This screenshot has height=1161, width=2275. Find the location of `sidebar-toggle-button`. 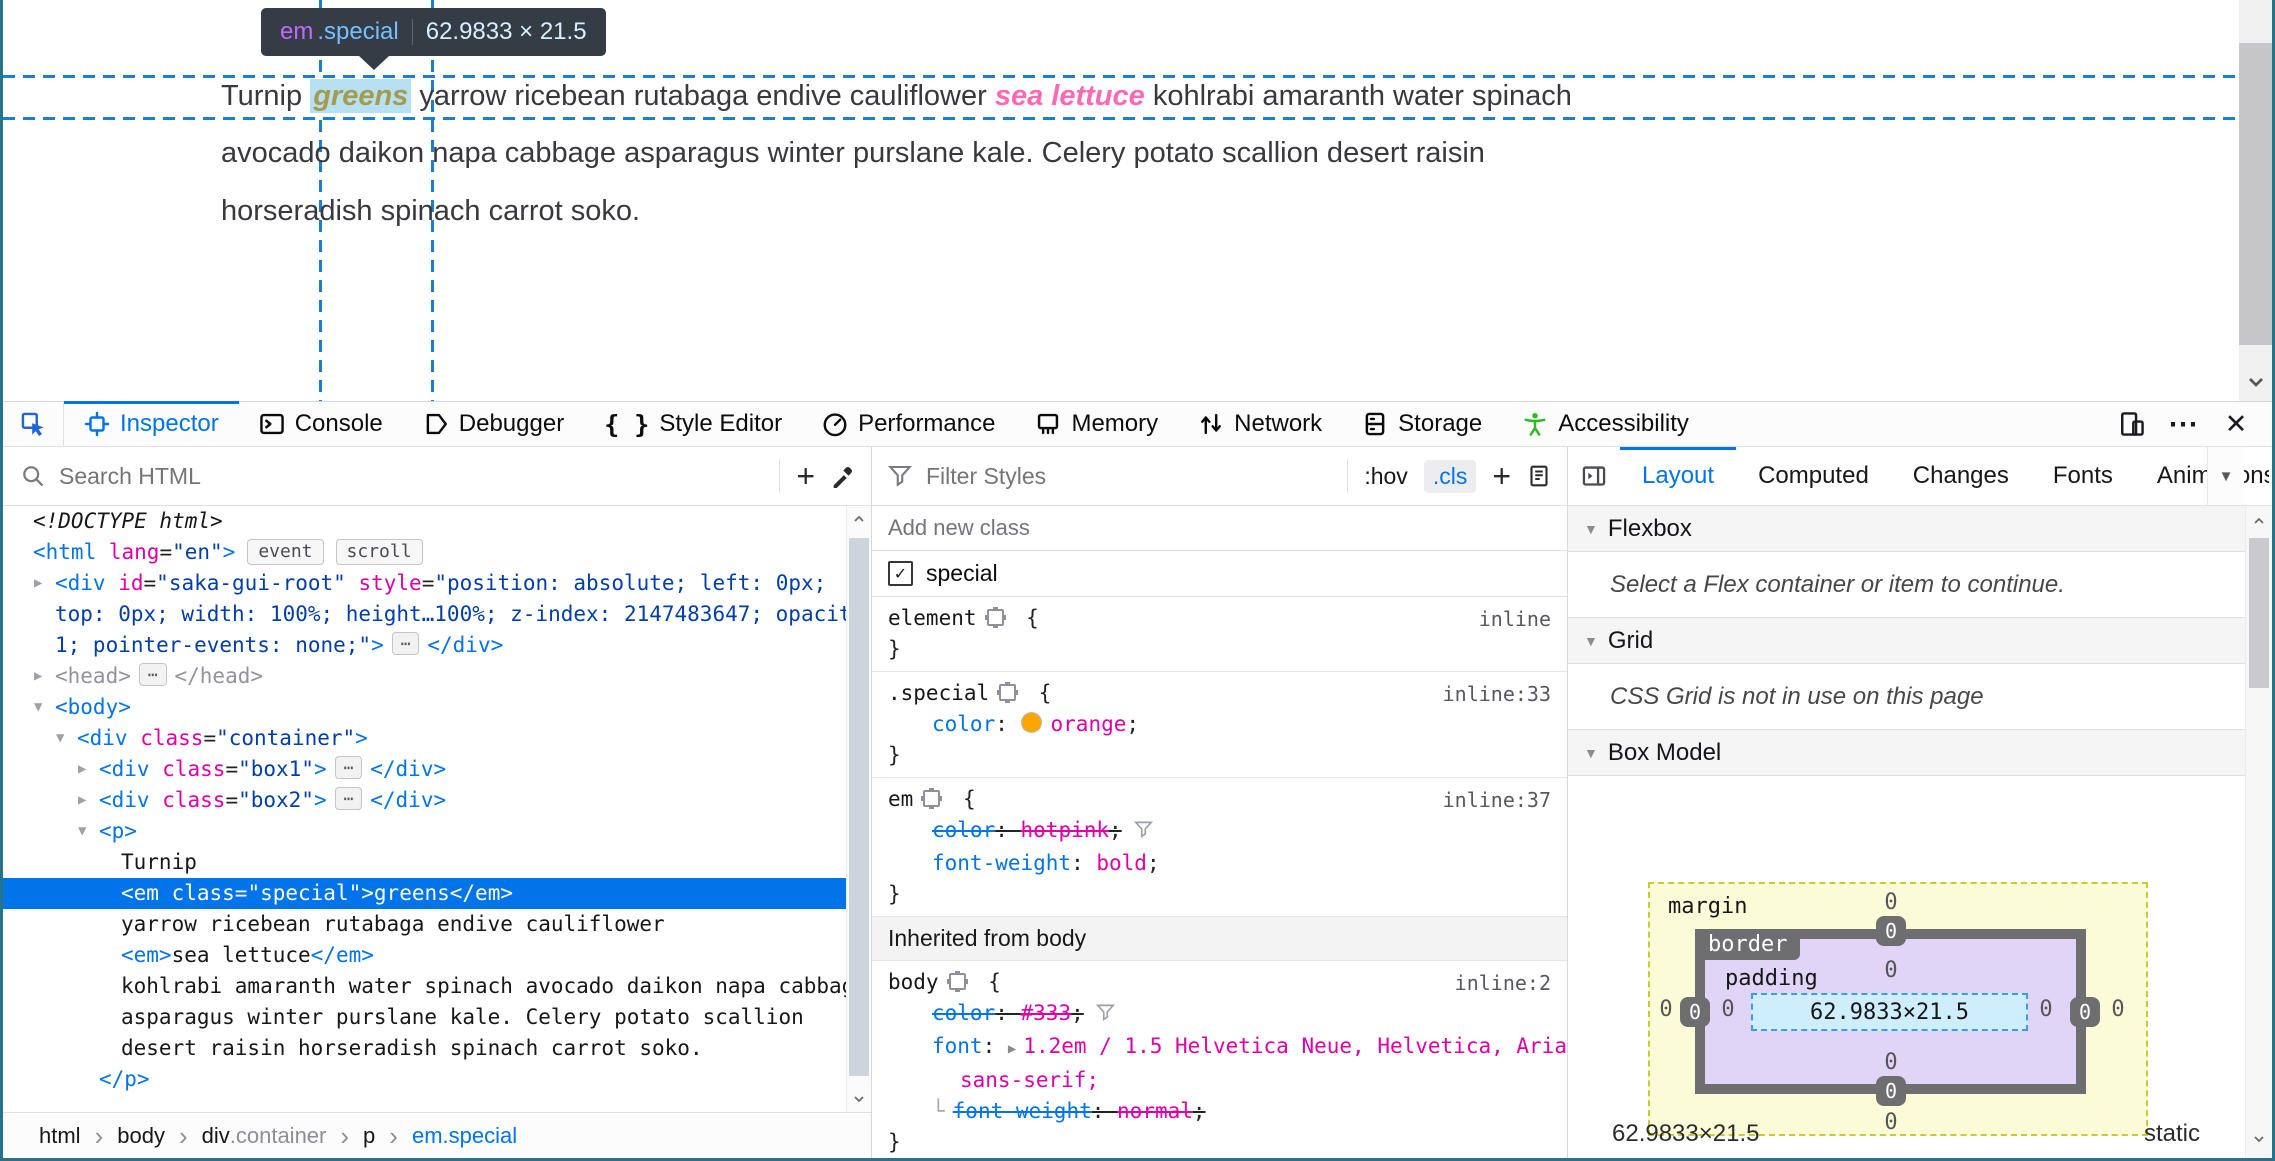

sidebar-toggle-button is located at coordinates (1594, 476).